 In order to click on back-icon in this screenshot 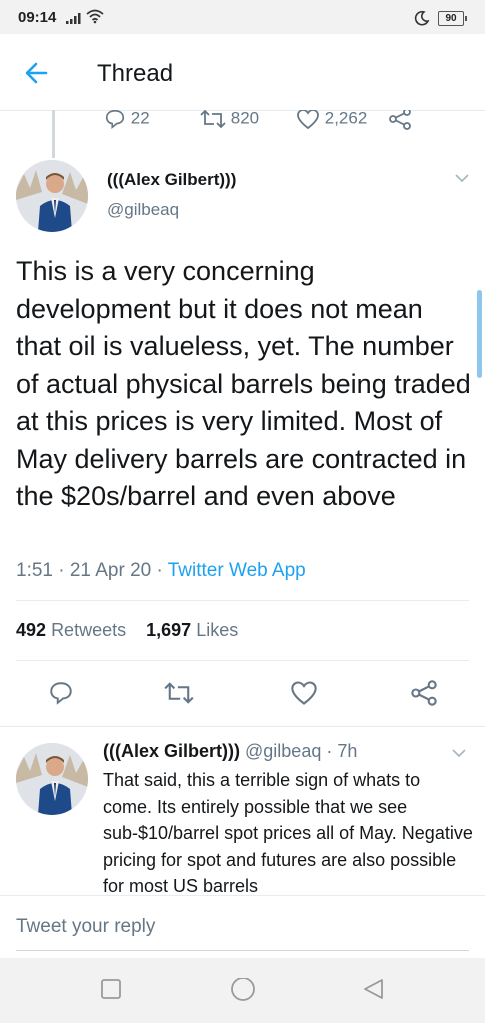, I will do `click(374, 990)`.